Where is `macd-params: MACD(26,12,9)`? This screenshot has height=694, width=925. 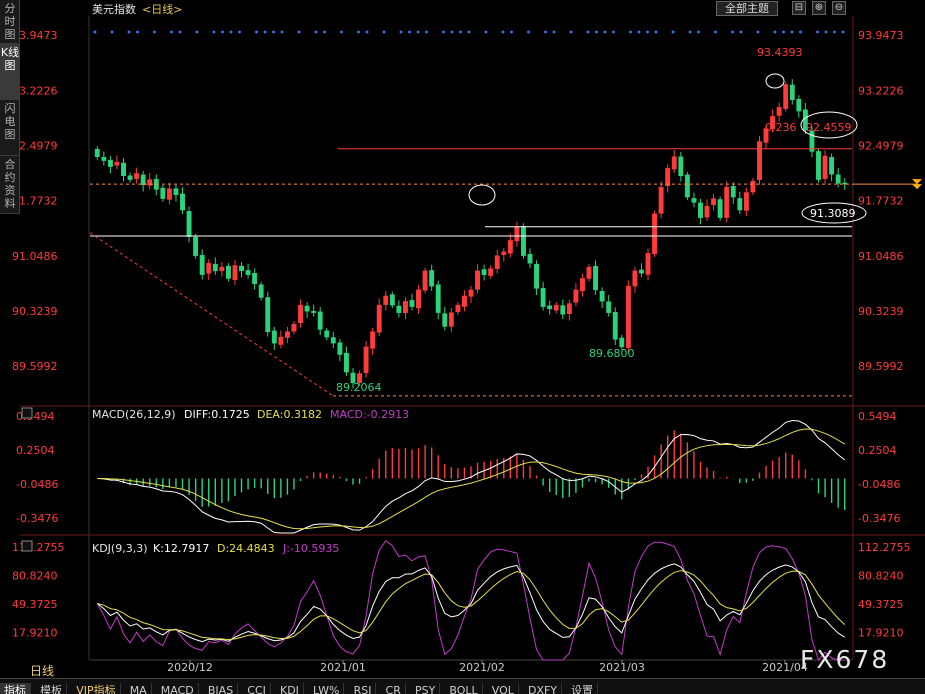
macd-params: MACD(26,12,9) is located at coordinates (134, 414).